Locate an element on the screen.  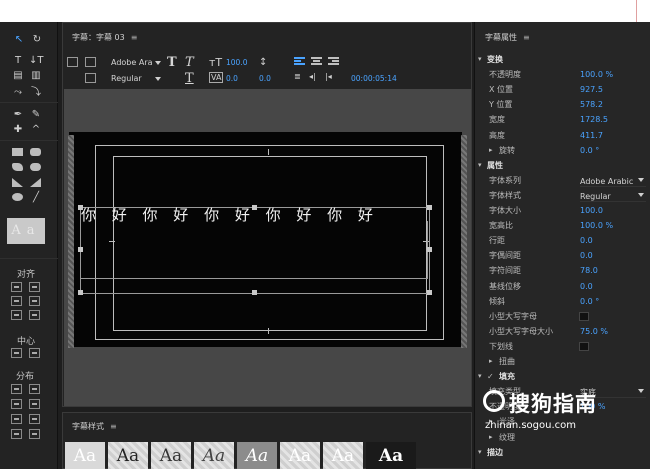
property-row: ▸ 扭曲 is located at coordinates (562, 361).